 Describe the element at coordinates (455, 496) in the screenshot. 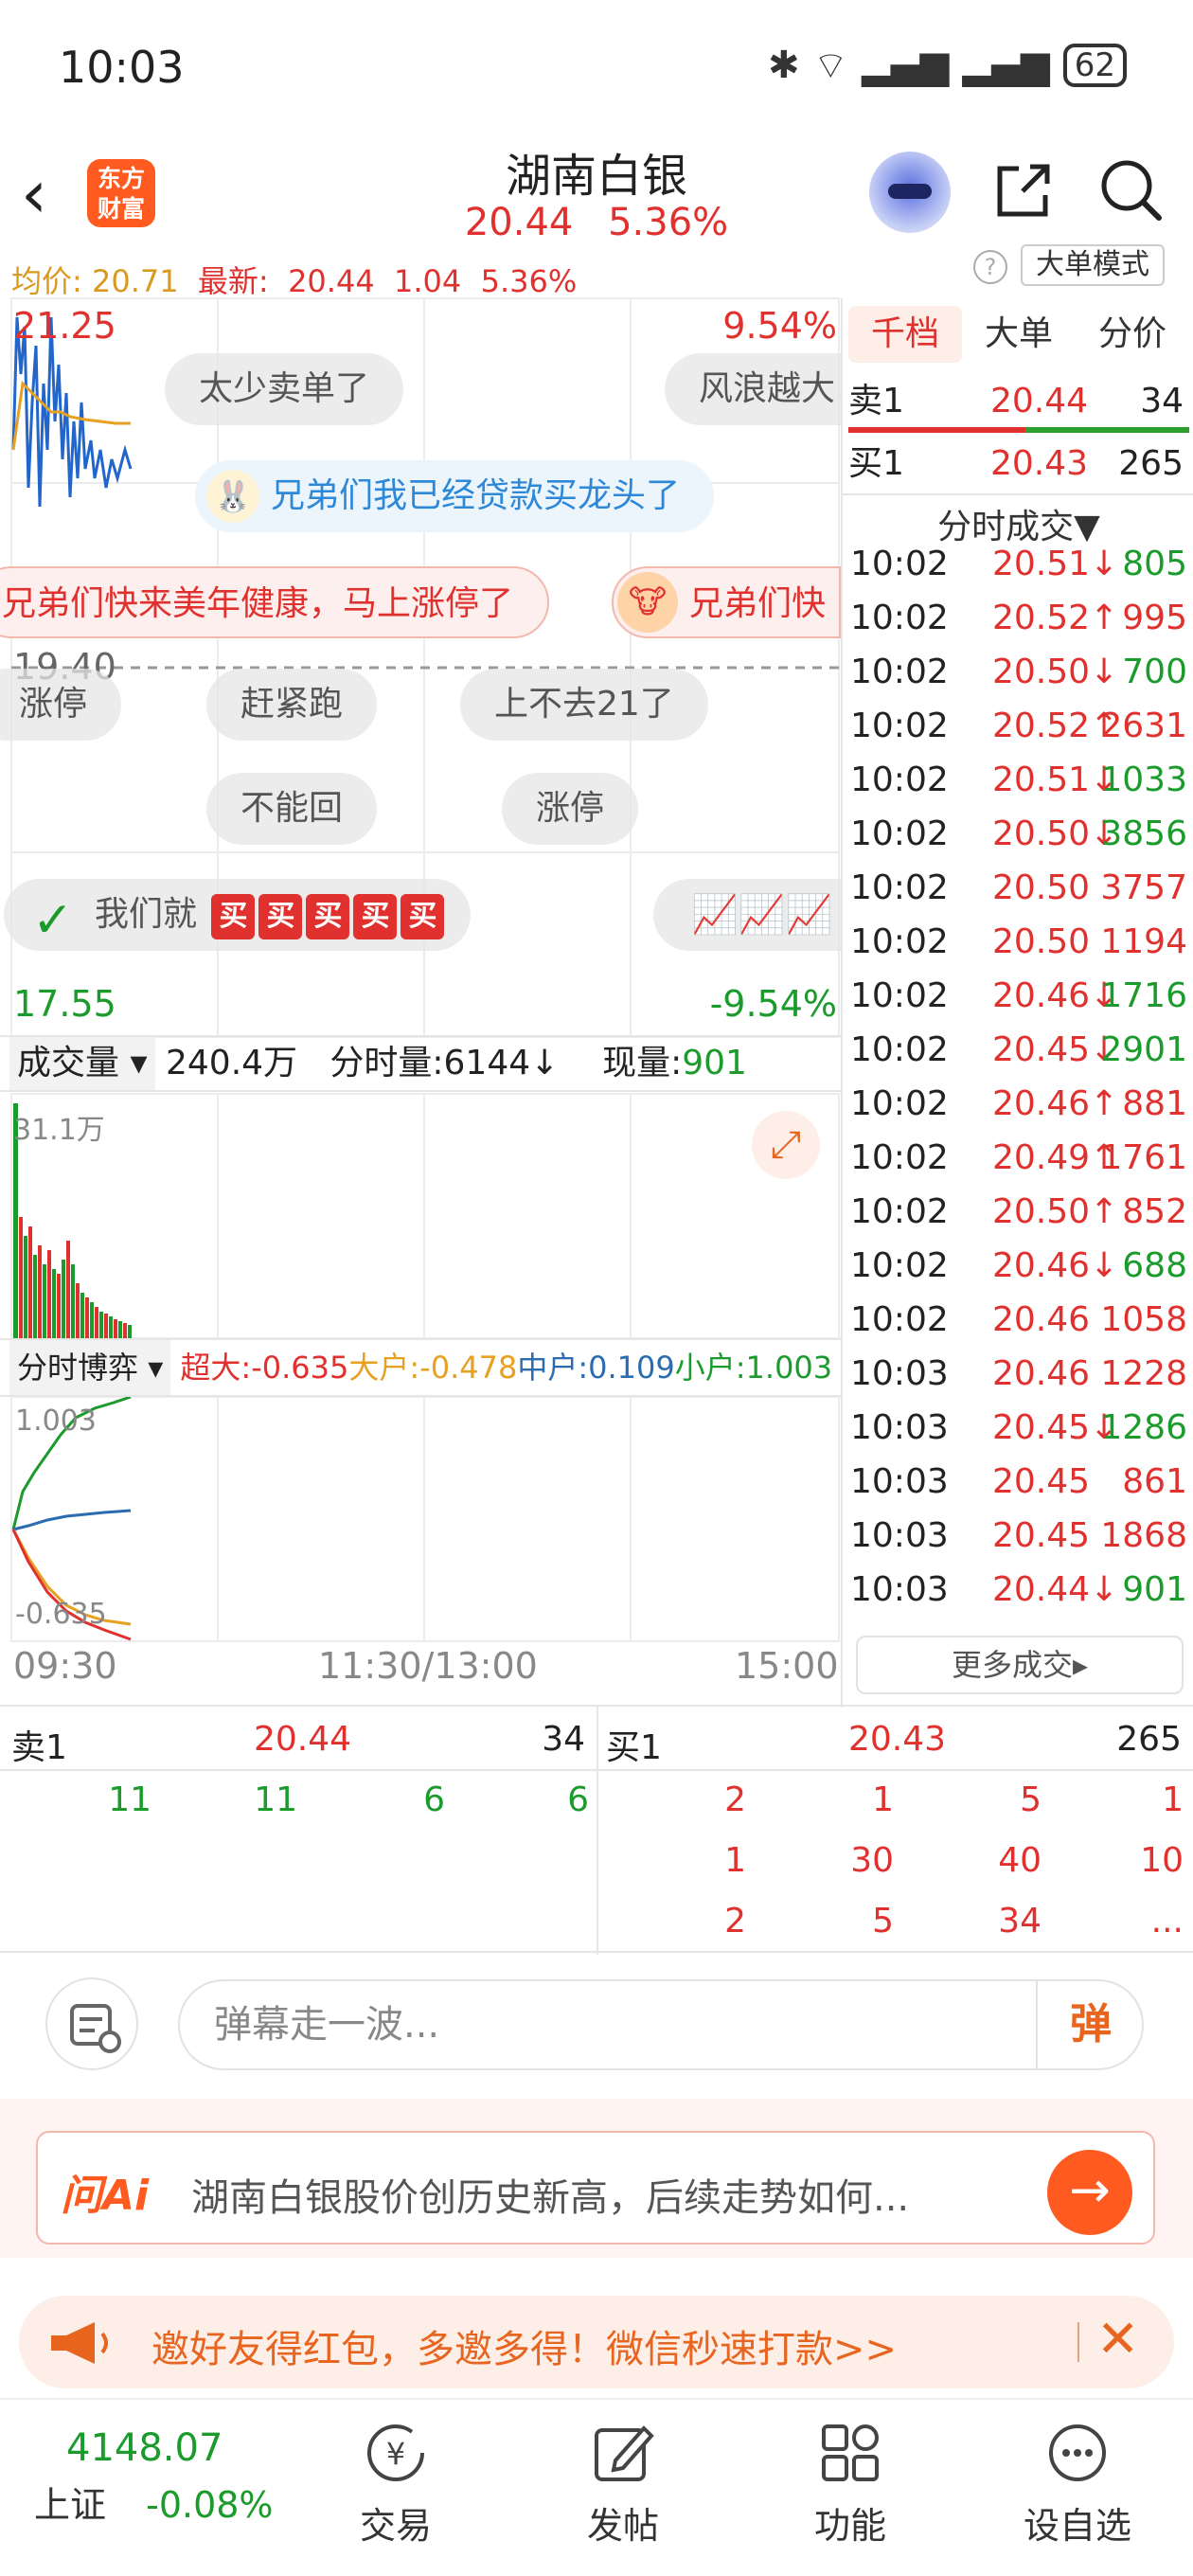

I see `danmu-bubble: 🐰 兄弟们我已经贷款买龙头了` at that location.